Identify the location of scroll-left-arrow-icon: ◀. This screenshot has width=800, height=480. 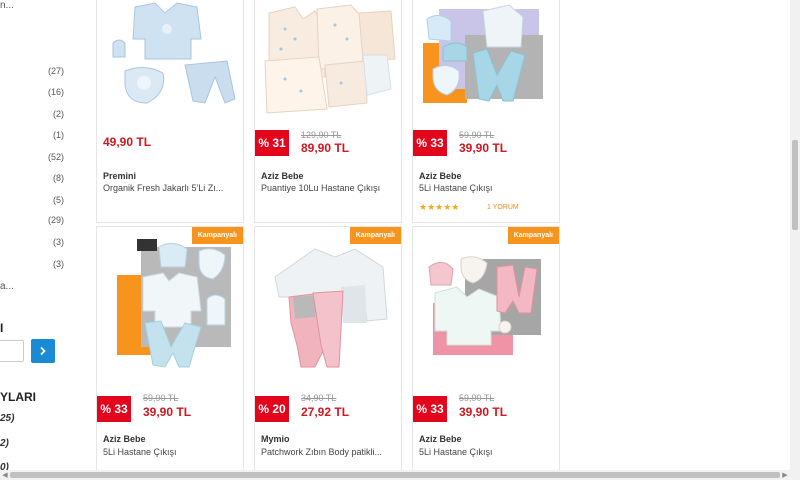
(5, 475).